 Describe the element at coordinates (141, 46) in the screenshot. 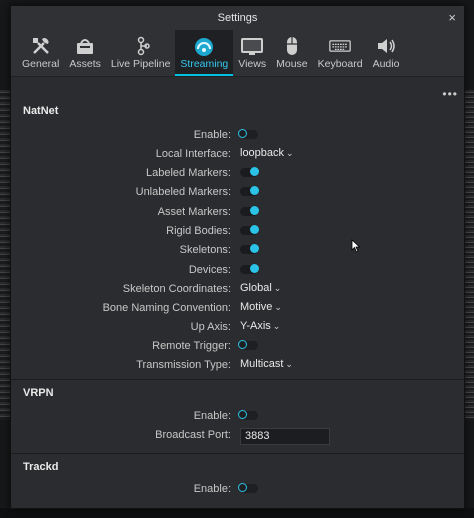

I see `pipeline-icon` at that location.